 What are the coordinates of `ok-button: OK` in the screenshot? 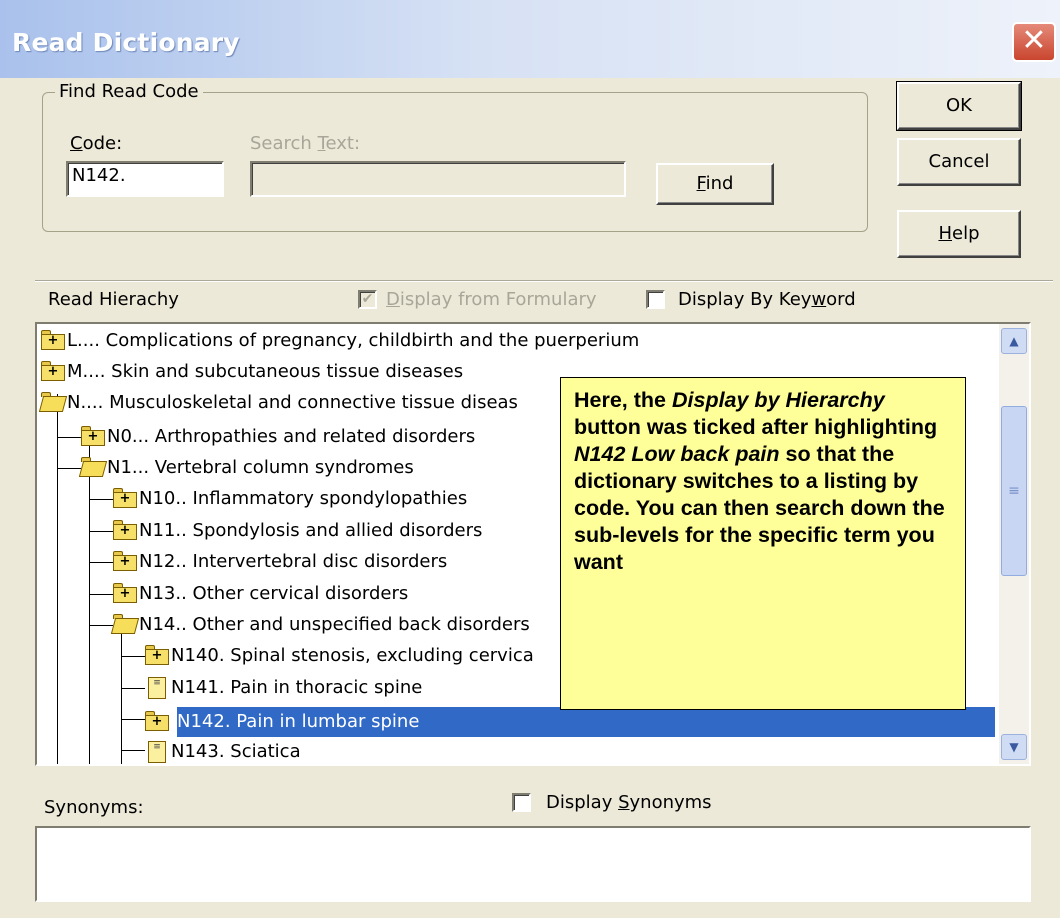 It's located at (959, 106).